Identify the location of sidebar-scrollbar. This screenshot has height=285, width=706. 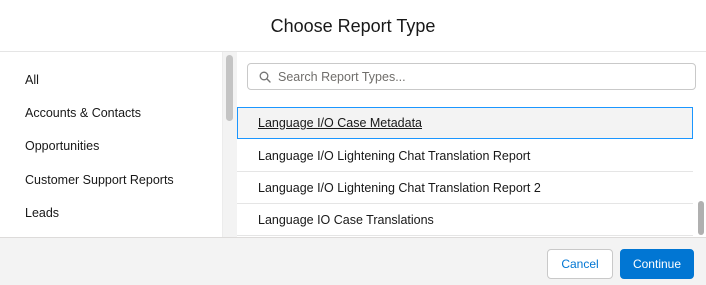
(229, 144).